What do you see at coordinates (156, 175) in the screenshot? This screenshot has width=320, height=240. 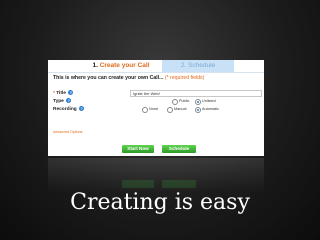 I see `screenshot-reflection` at bounding box center [156, 175].